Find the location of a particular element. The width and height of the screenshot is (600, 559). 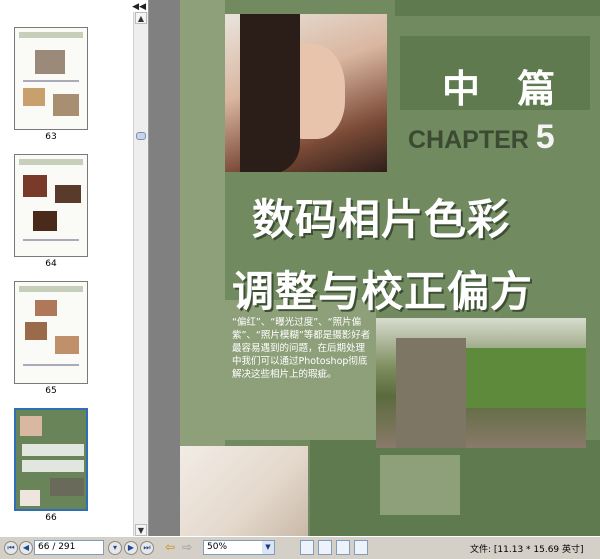

scroll-down-icon: ▼ is located at coordinates (141, 530).